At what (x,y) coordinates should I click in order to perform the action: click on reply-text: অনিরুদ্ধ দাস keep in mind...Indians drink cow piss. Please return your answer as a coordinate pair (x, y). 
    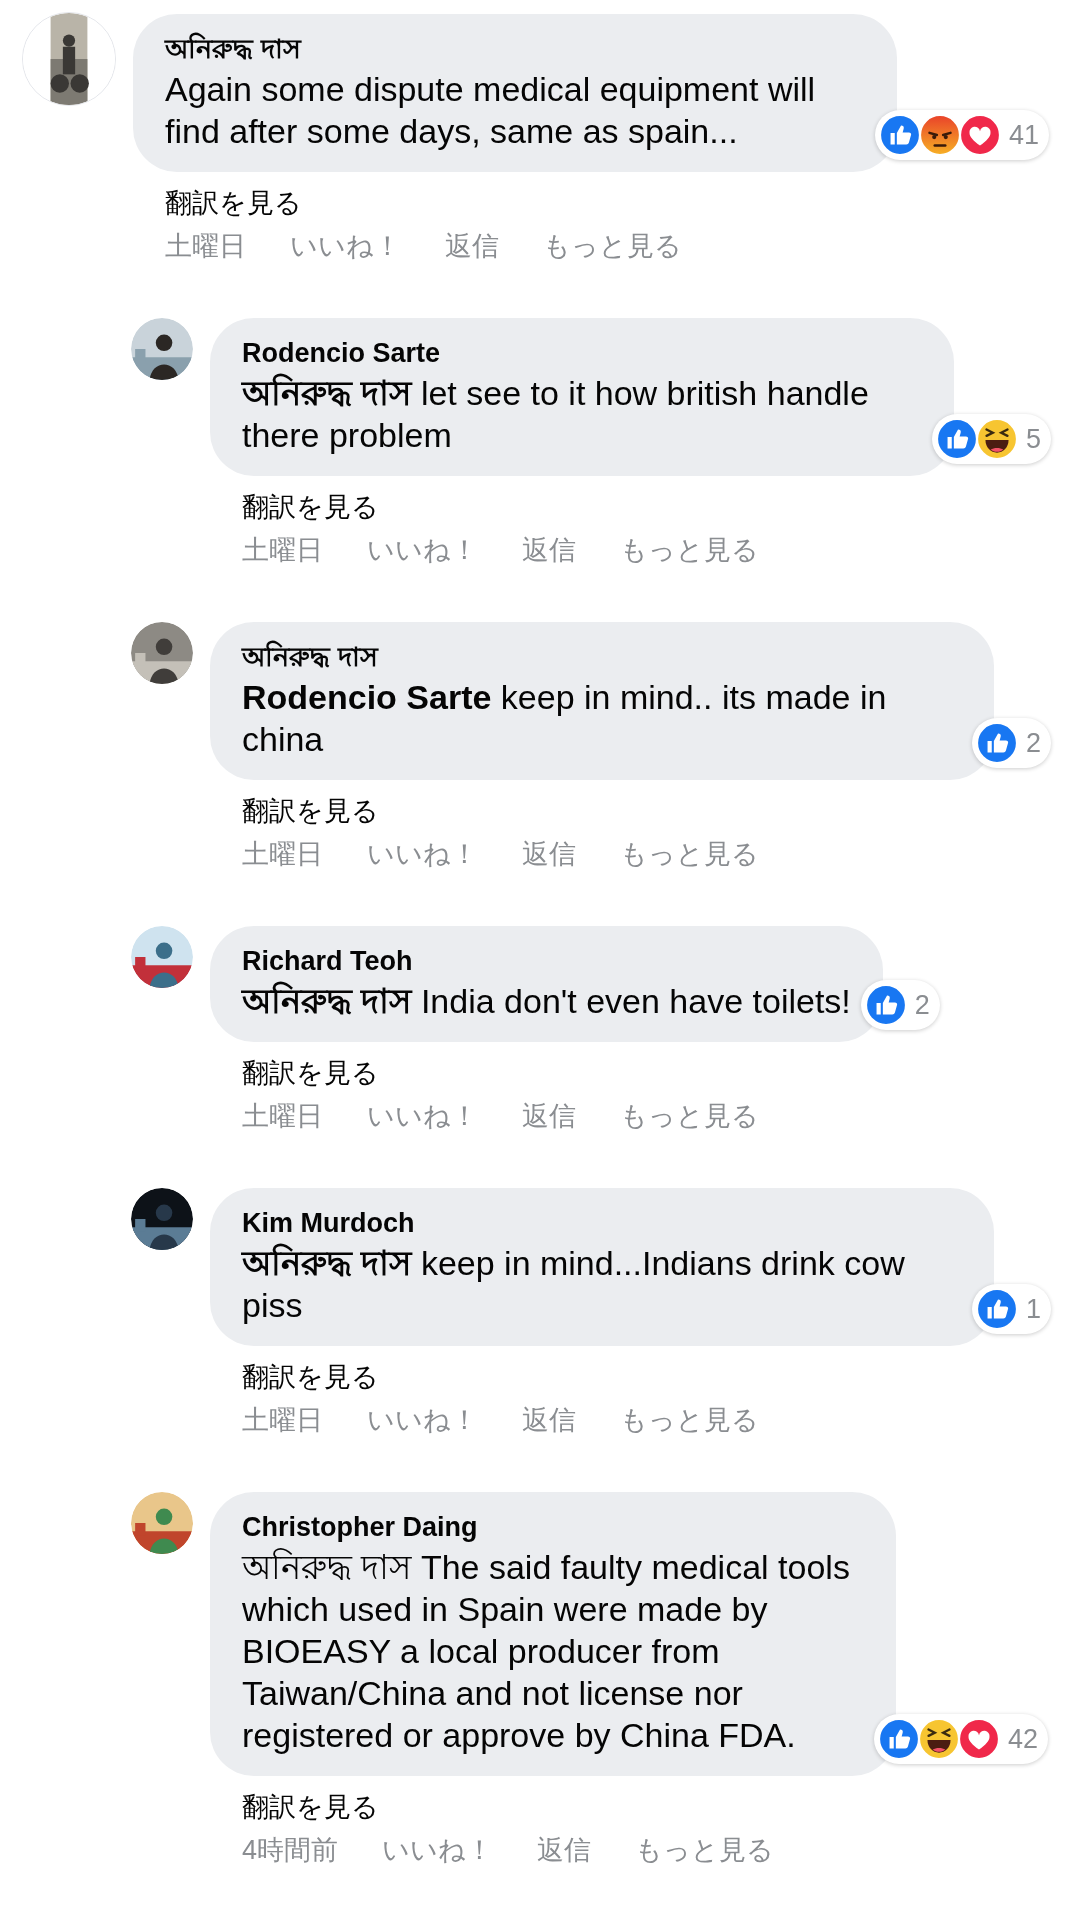
    Looking at the image, I should click on (574, 1284).